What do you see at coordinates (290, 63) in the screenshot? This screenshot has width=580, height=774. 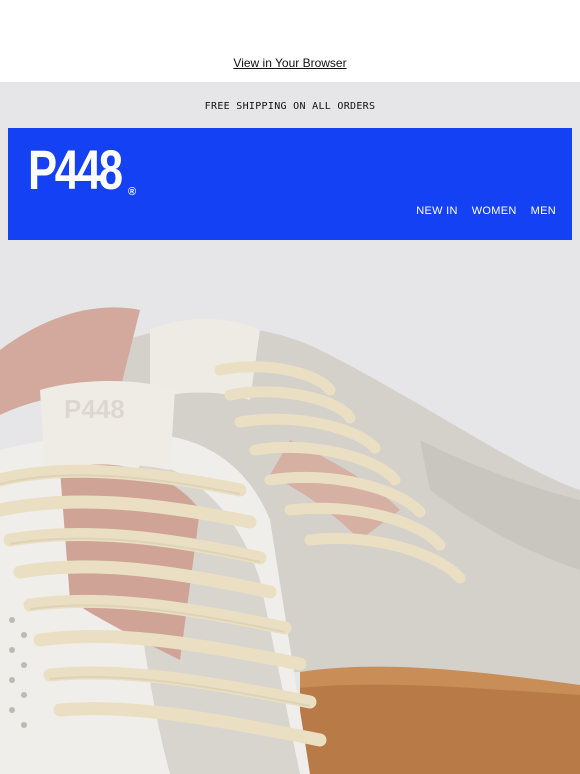 I see `view-in-browser-link: View in Your Browser` at bounding box center [290, 63].